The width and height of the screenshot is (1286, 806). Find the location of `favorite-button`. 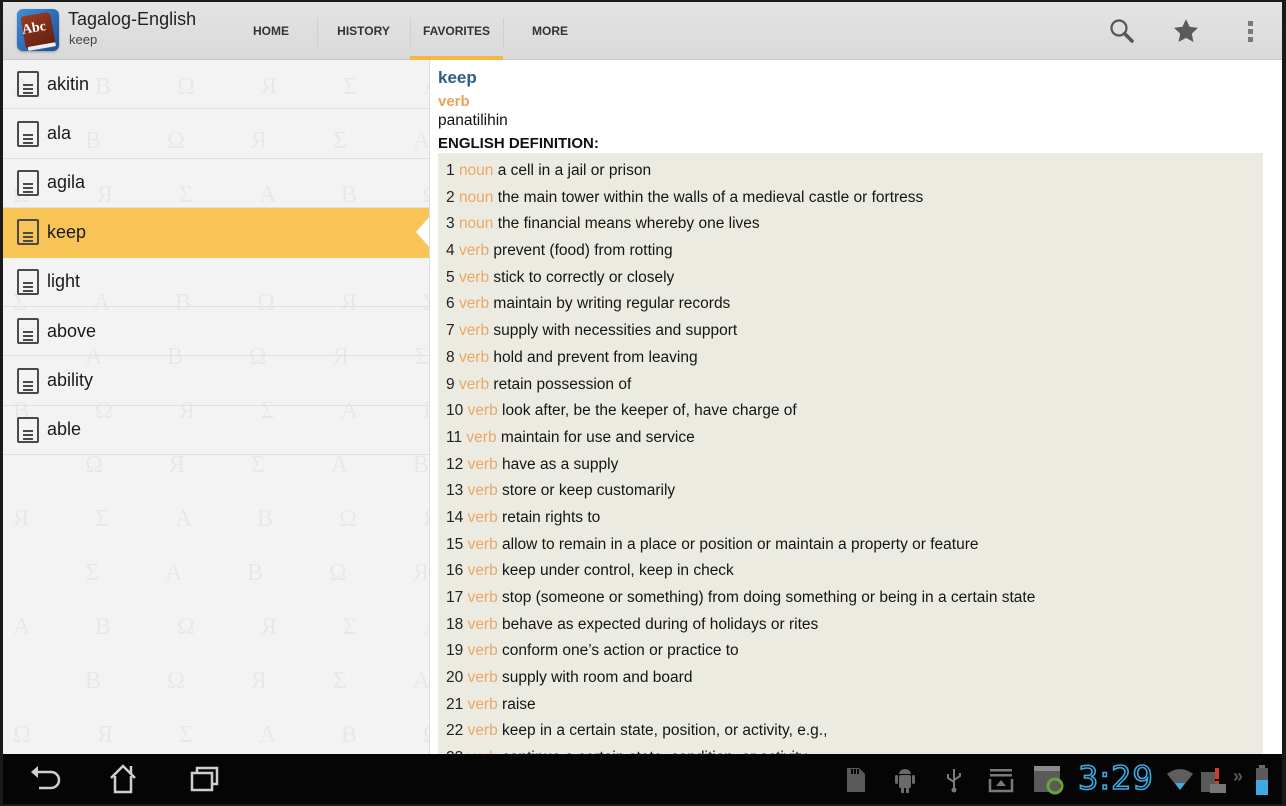

favorite-button is located at coordinates (1186, 31).